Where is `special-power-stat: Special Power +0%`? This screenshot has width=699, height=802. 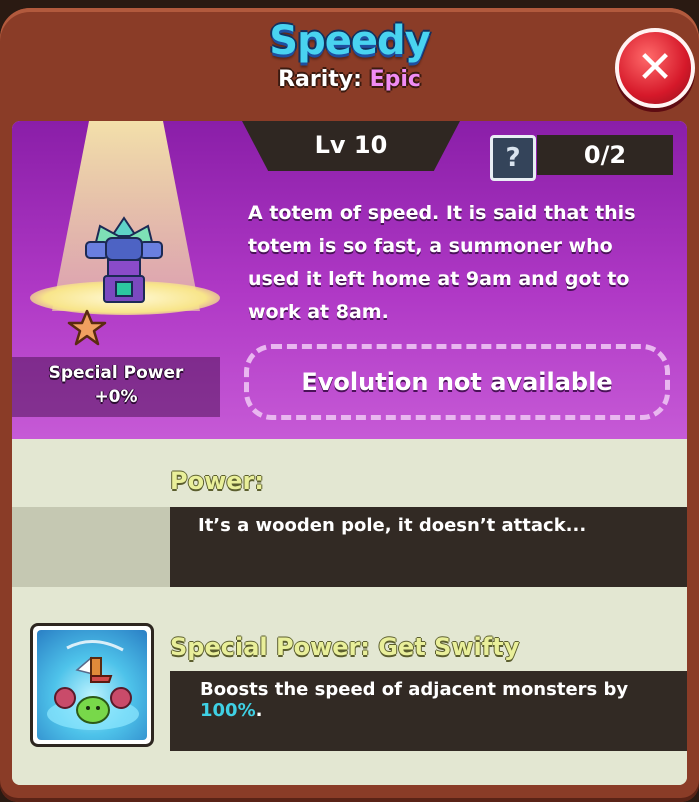 special-power-stat: Special Power +0% is located at coordinates (116, 387).